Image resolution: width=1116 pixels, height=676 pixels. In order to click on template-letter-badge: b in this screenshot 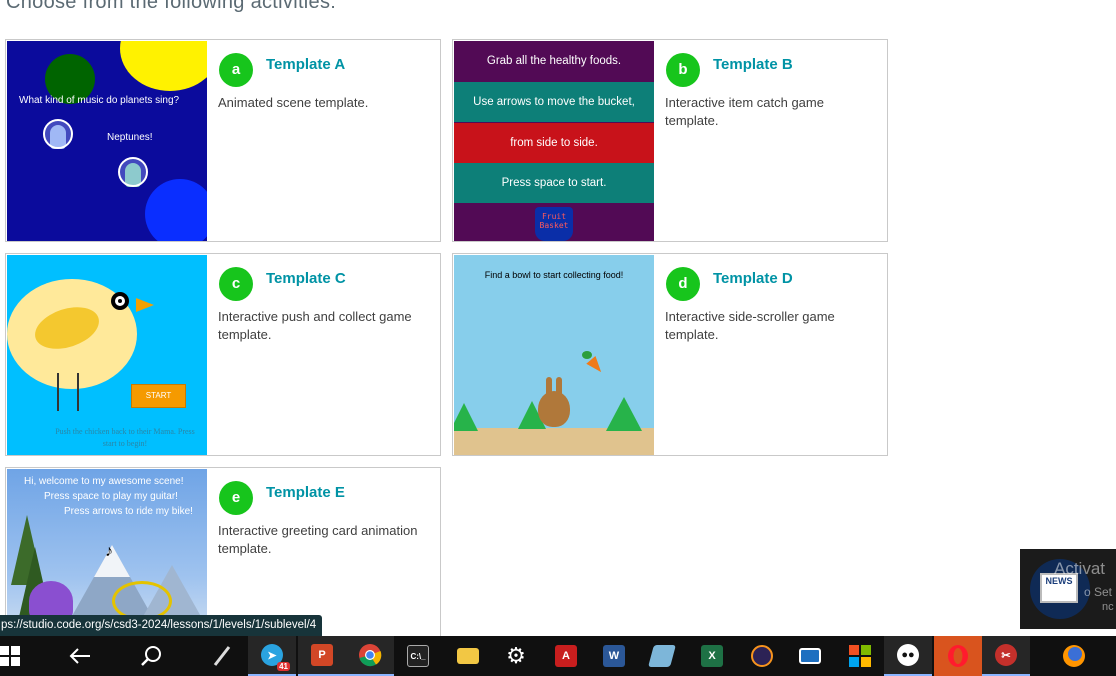, I will do `click(683, 70)`.